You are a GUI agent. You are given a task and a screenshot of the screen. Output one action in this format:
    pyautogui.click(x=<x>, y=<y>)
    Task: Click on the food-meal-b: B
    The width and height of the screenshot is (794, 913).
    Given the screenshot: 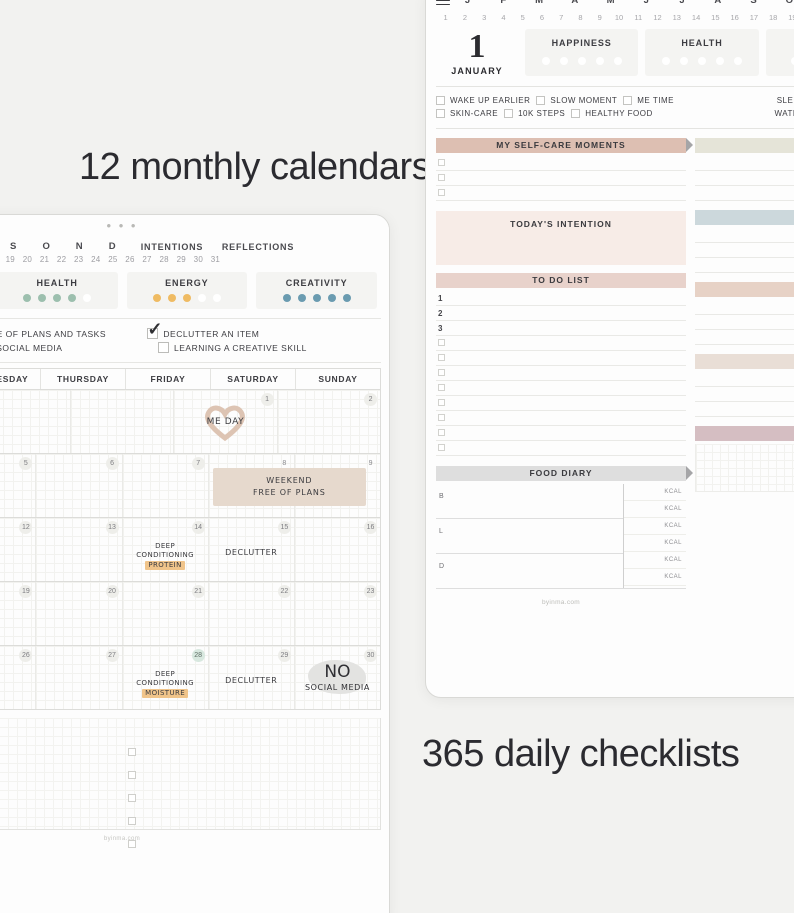 What is the action you would take?
    pyautogui.click(x=529, y=501)
    